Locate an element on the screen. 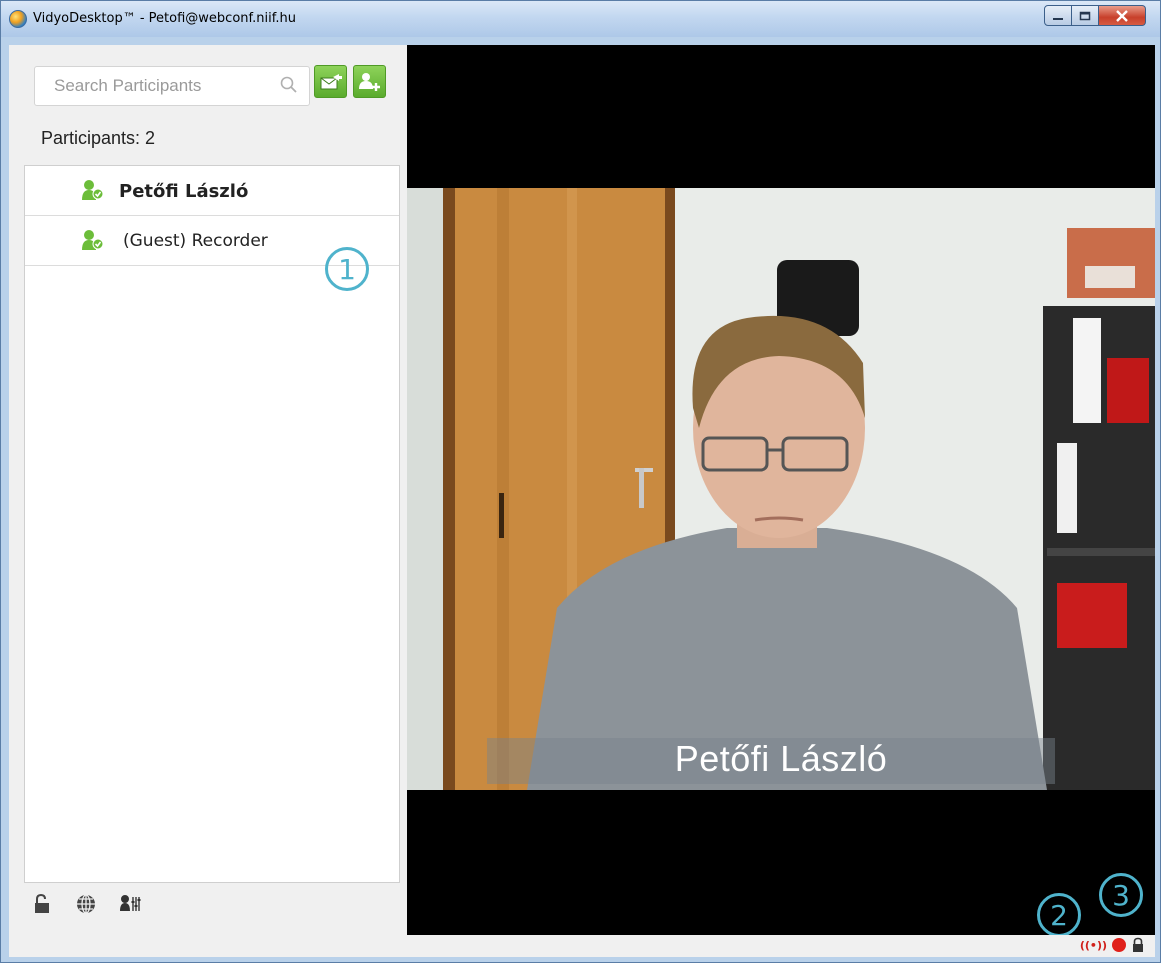 The width and height of the screenshot is (1161, 963). close-button is located at coordinates (1122, 15).